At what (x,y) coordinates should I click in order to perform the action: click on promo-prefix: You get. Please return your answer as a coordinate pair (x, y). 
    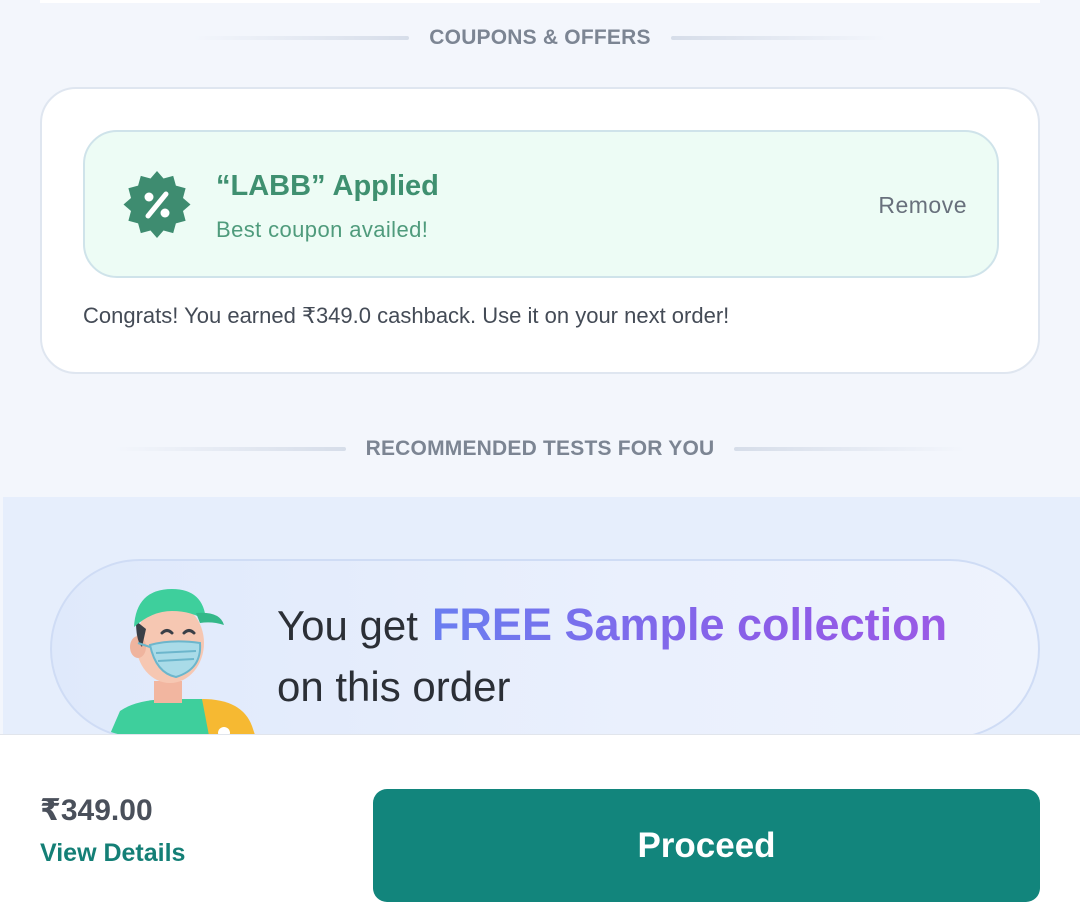
    Looking at the image, I should click on (347, 625).